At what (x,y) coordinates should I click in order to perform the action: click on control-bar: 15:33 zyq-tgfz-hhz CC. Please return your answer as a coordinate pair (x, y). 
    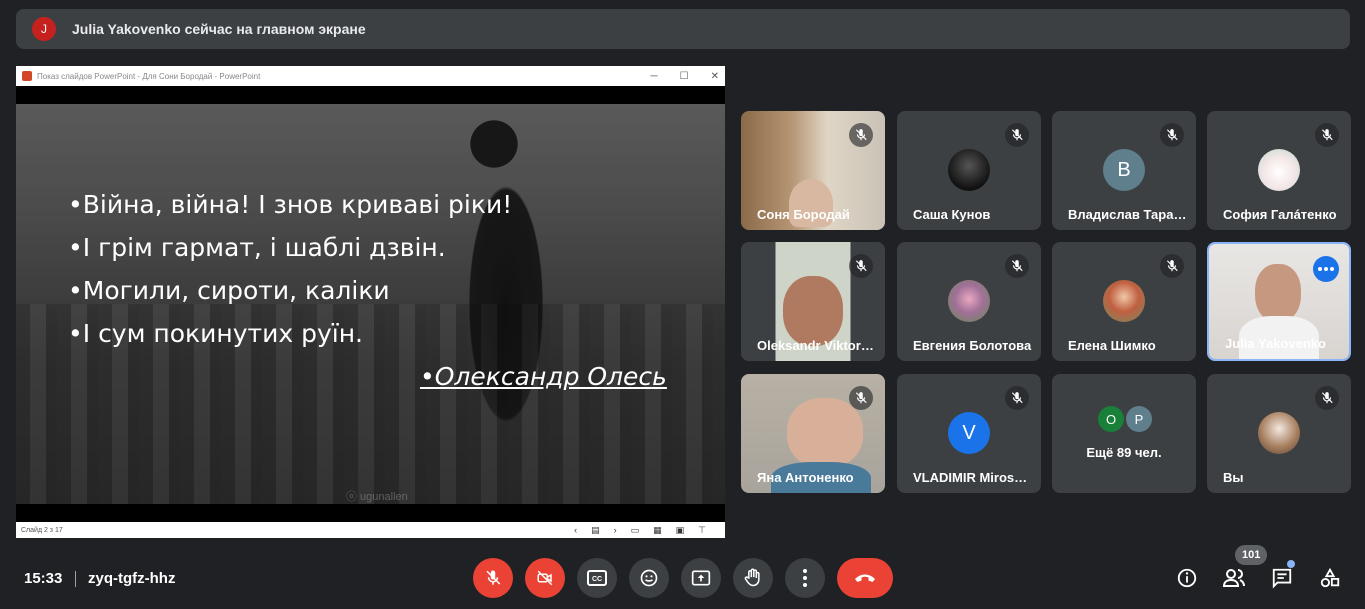
    Looking at the image, I should click on (682, 581).